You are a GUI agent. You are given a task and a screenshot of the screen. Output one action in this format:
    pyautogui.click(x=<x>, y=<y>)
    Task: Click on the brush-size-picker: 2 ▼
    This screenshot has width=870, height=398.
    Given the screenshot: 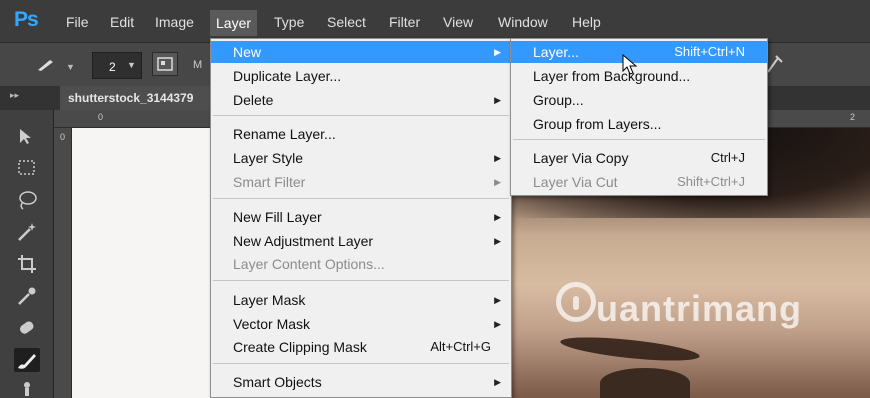 What is the action you would take?
    pyautogui.click(x=117, y=65)
    